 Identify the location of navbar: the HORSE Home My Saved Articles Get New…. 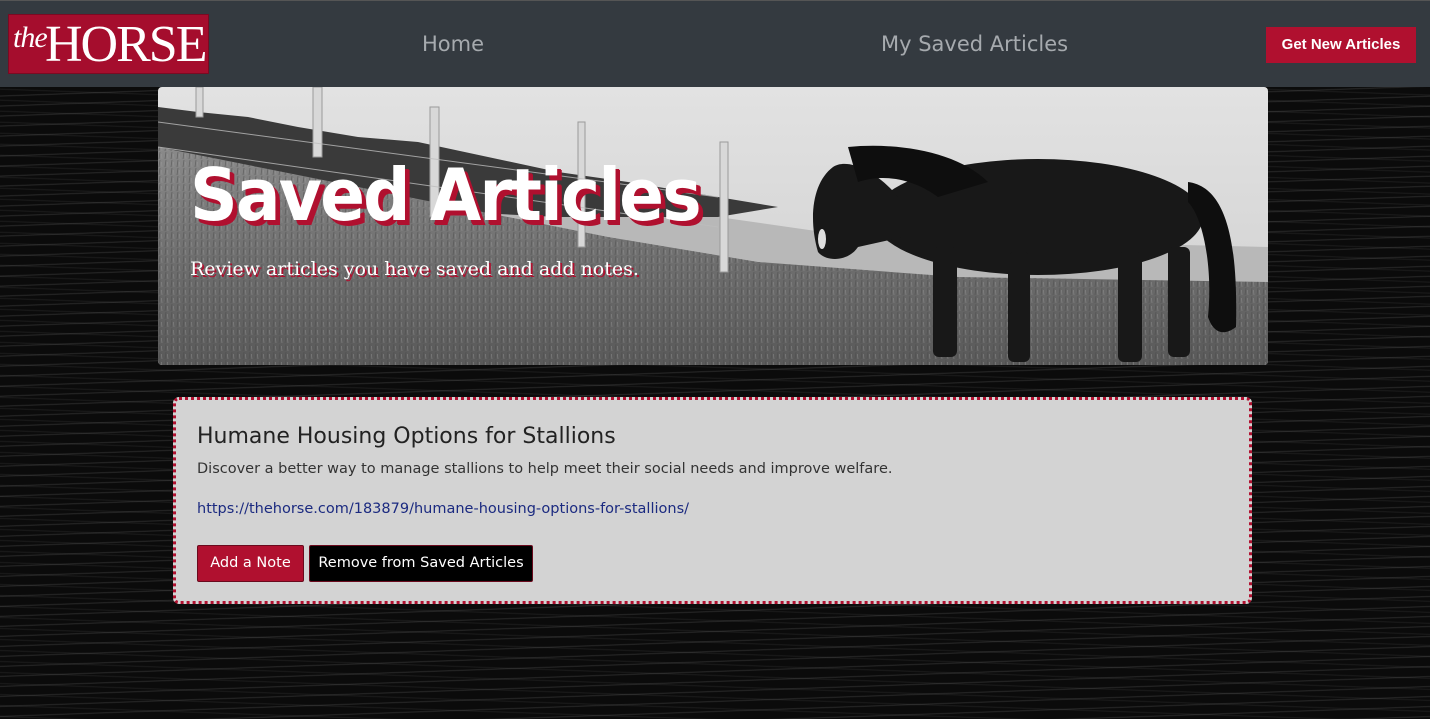
(715, 43).